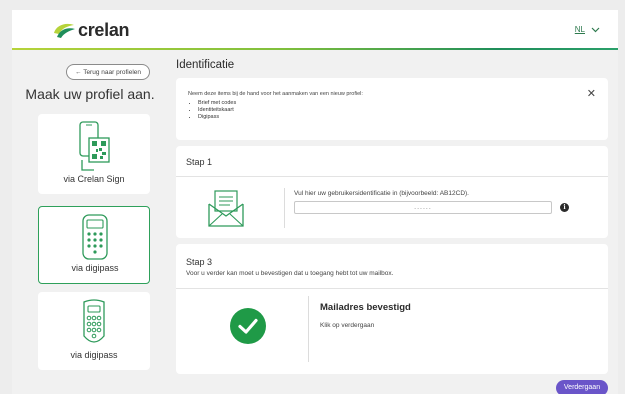  What do you see at coordinates (205, 65) in the screenshot?
I see `page-title: Identificatie` at bounding box center [205, 65].